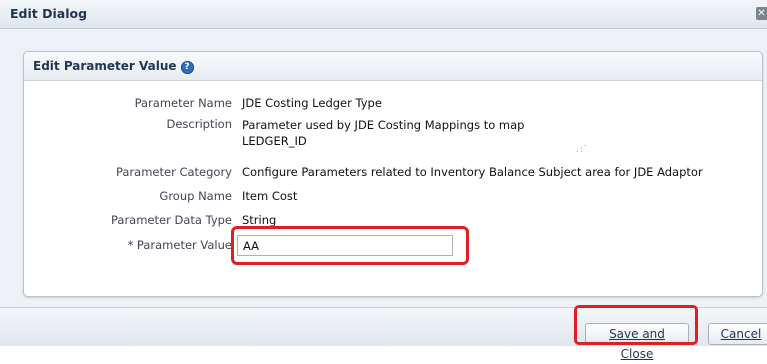  I want to click on parameter-data-type-label: Parameter Data Type, so click(171, 220).